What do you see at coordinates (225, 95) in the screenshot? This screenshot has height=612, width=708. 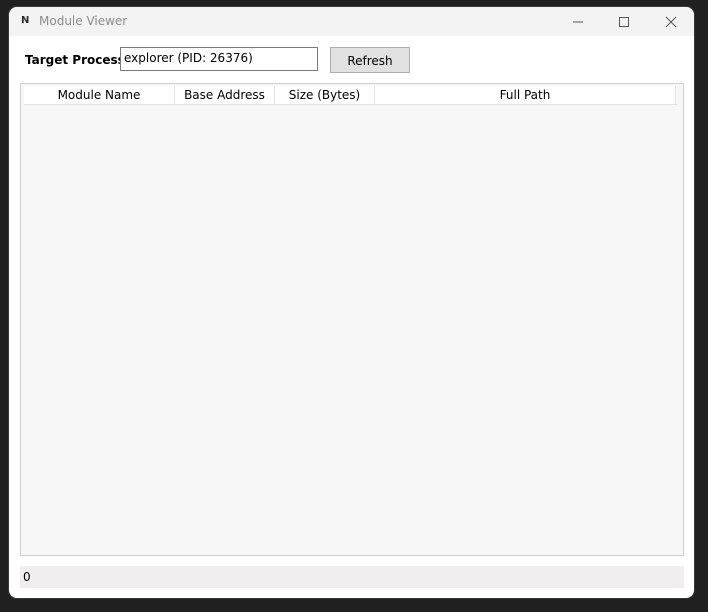 I see `column-header-base-address: Base Address` at bounding box center [225, 95].